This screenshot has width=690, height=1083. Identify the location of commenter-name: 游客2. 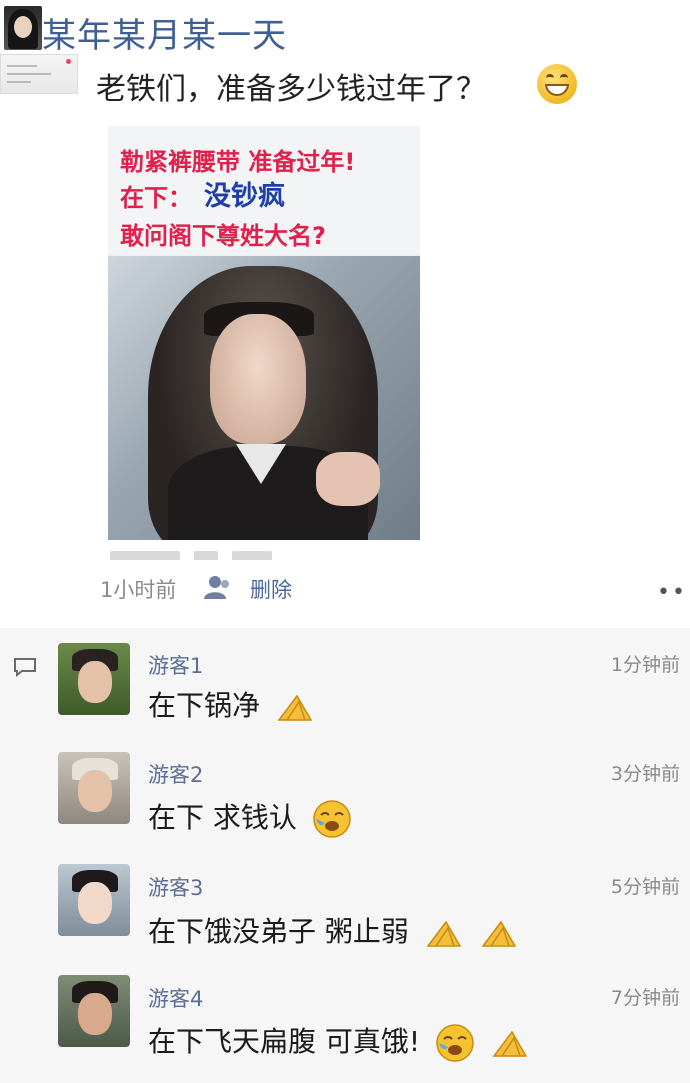
(175, 774).